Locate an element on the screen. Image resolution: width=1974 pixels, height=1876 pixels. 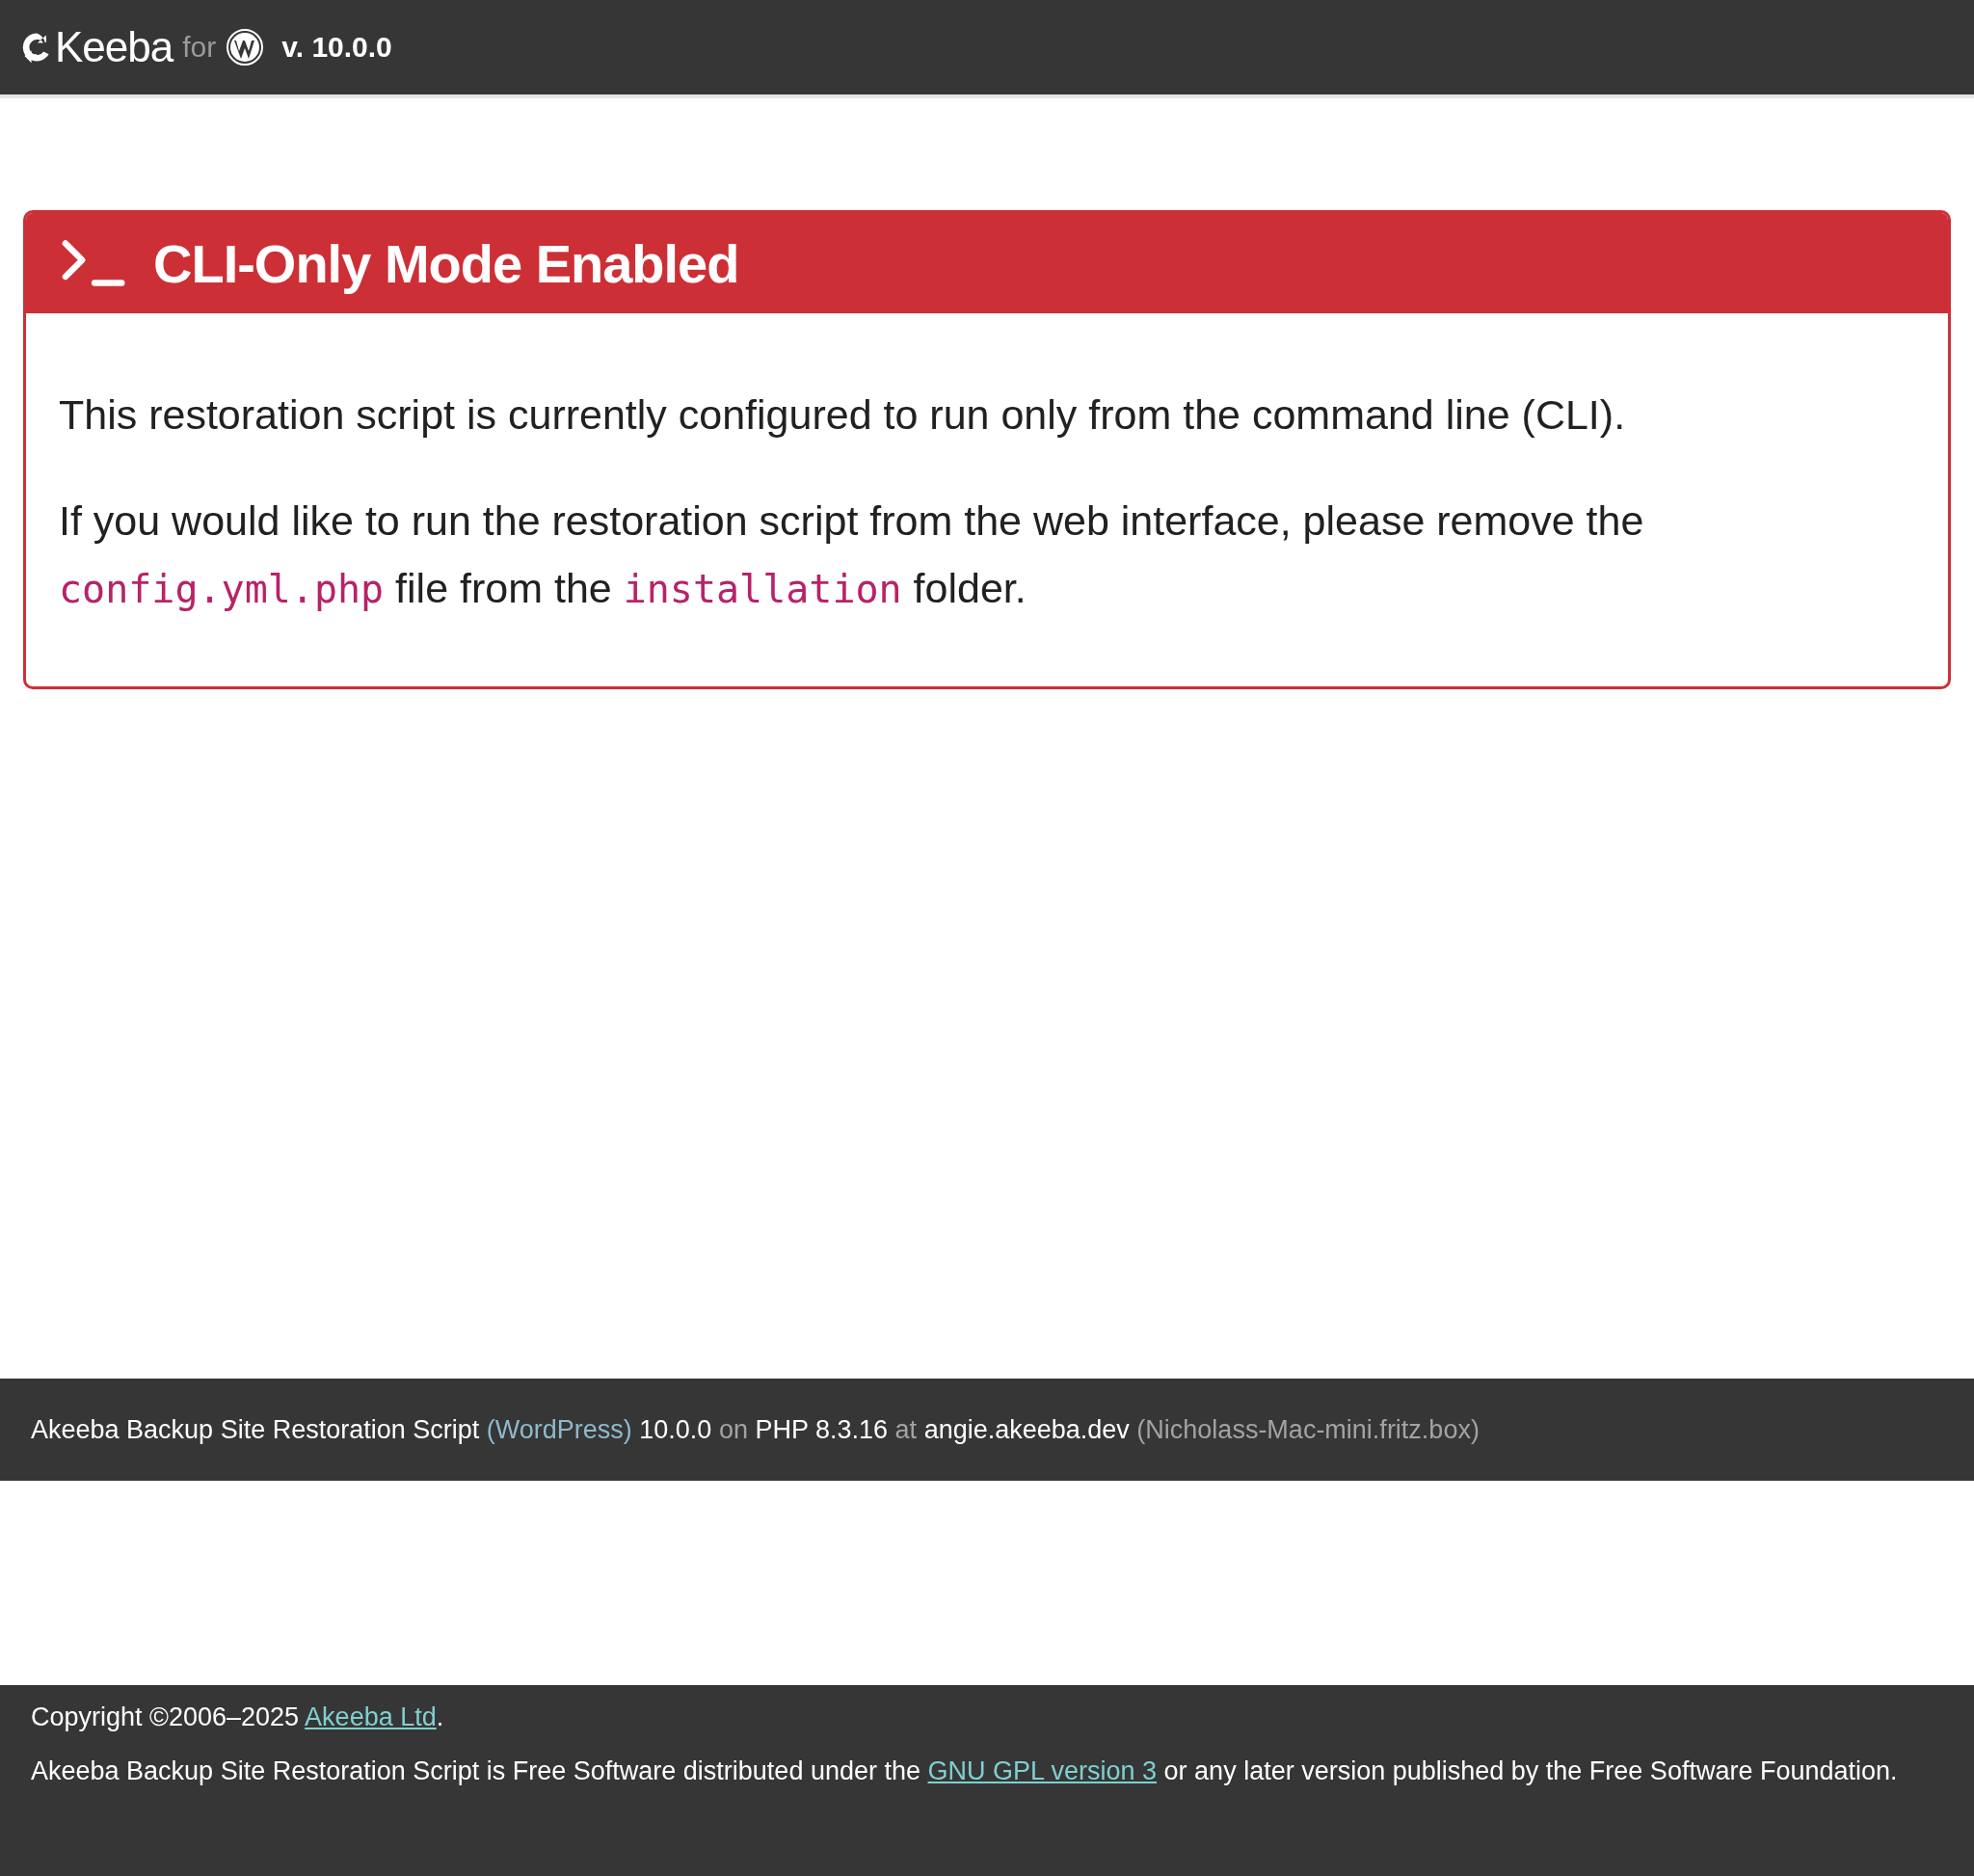
footer-text: Akeeba Backup Site Restoration Script is Free Software distributed under the GNU GPL version 3 or any later version published by the Free Software Foundation. is located at coordinates (965, 1771).